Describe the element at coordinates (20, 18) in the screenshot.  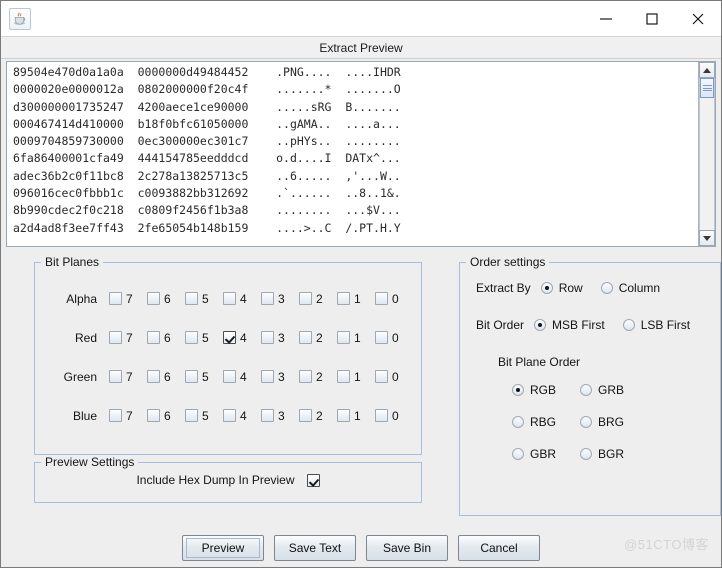
I see `java-coffee-cup-icon` at that location.